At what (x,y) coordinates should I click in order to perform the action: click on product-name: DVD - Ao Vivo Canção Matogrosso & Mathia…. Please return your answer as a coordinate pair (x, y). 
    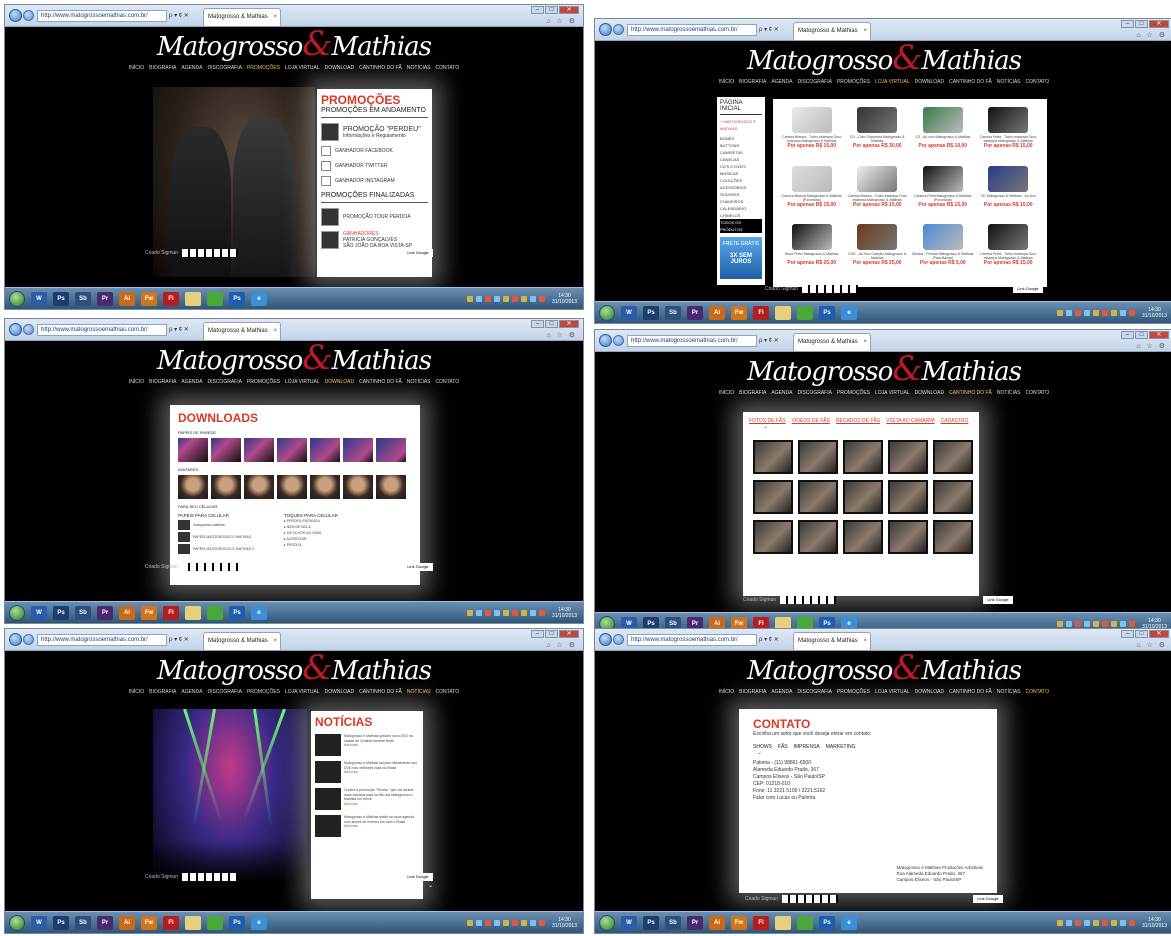
    Looking at the image, I should click on (878, 256).